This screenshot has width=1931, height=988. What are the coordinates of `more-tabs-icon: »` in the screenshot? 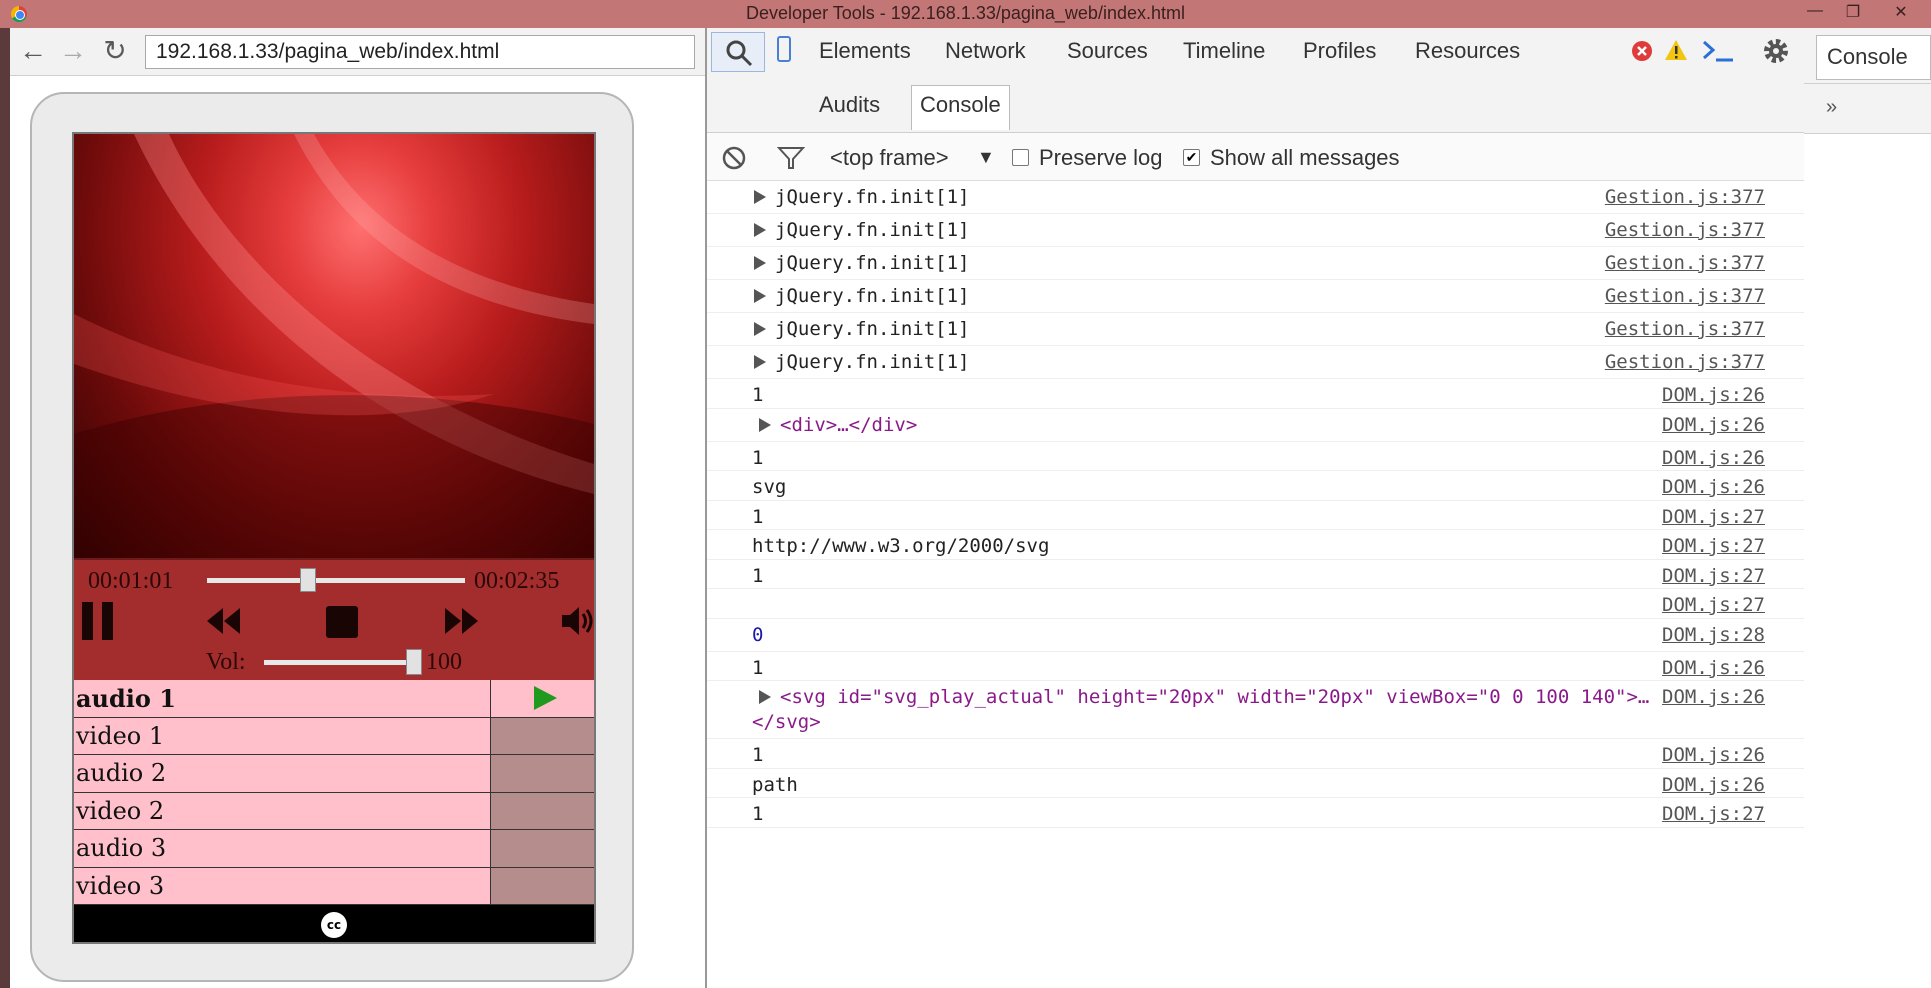 It's located at (1831, 107).